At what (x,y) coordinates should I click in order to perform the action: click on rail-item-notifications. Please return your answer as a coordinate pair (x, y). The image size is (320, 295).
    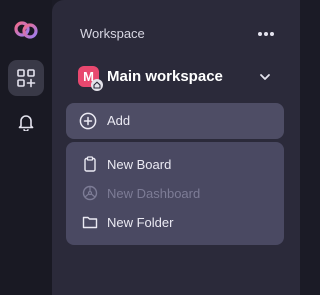
    Looking at the image, I should click on (26, 122).